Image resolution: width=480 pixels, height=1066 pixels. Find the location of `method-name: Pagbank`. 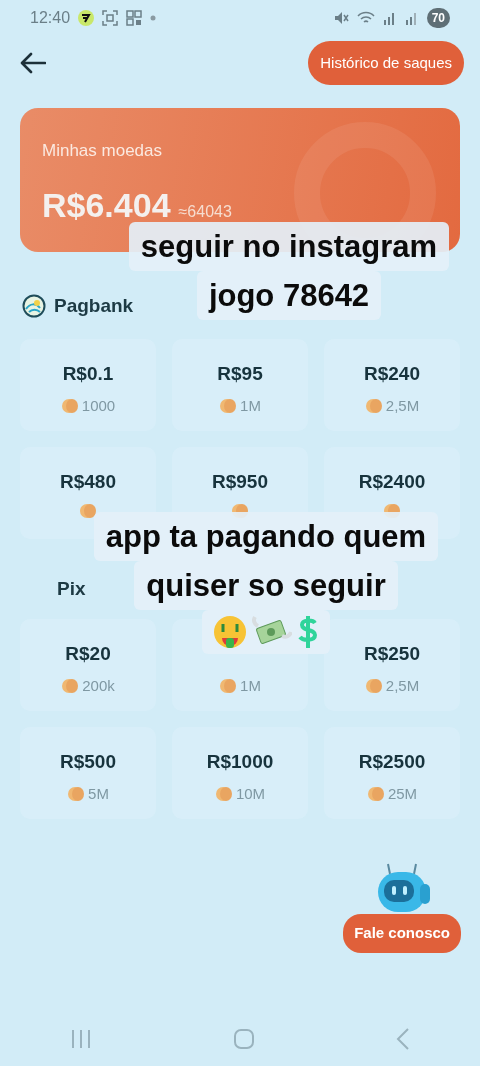

method-name: Pagbank is located at coordinates (94, 306).